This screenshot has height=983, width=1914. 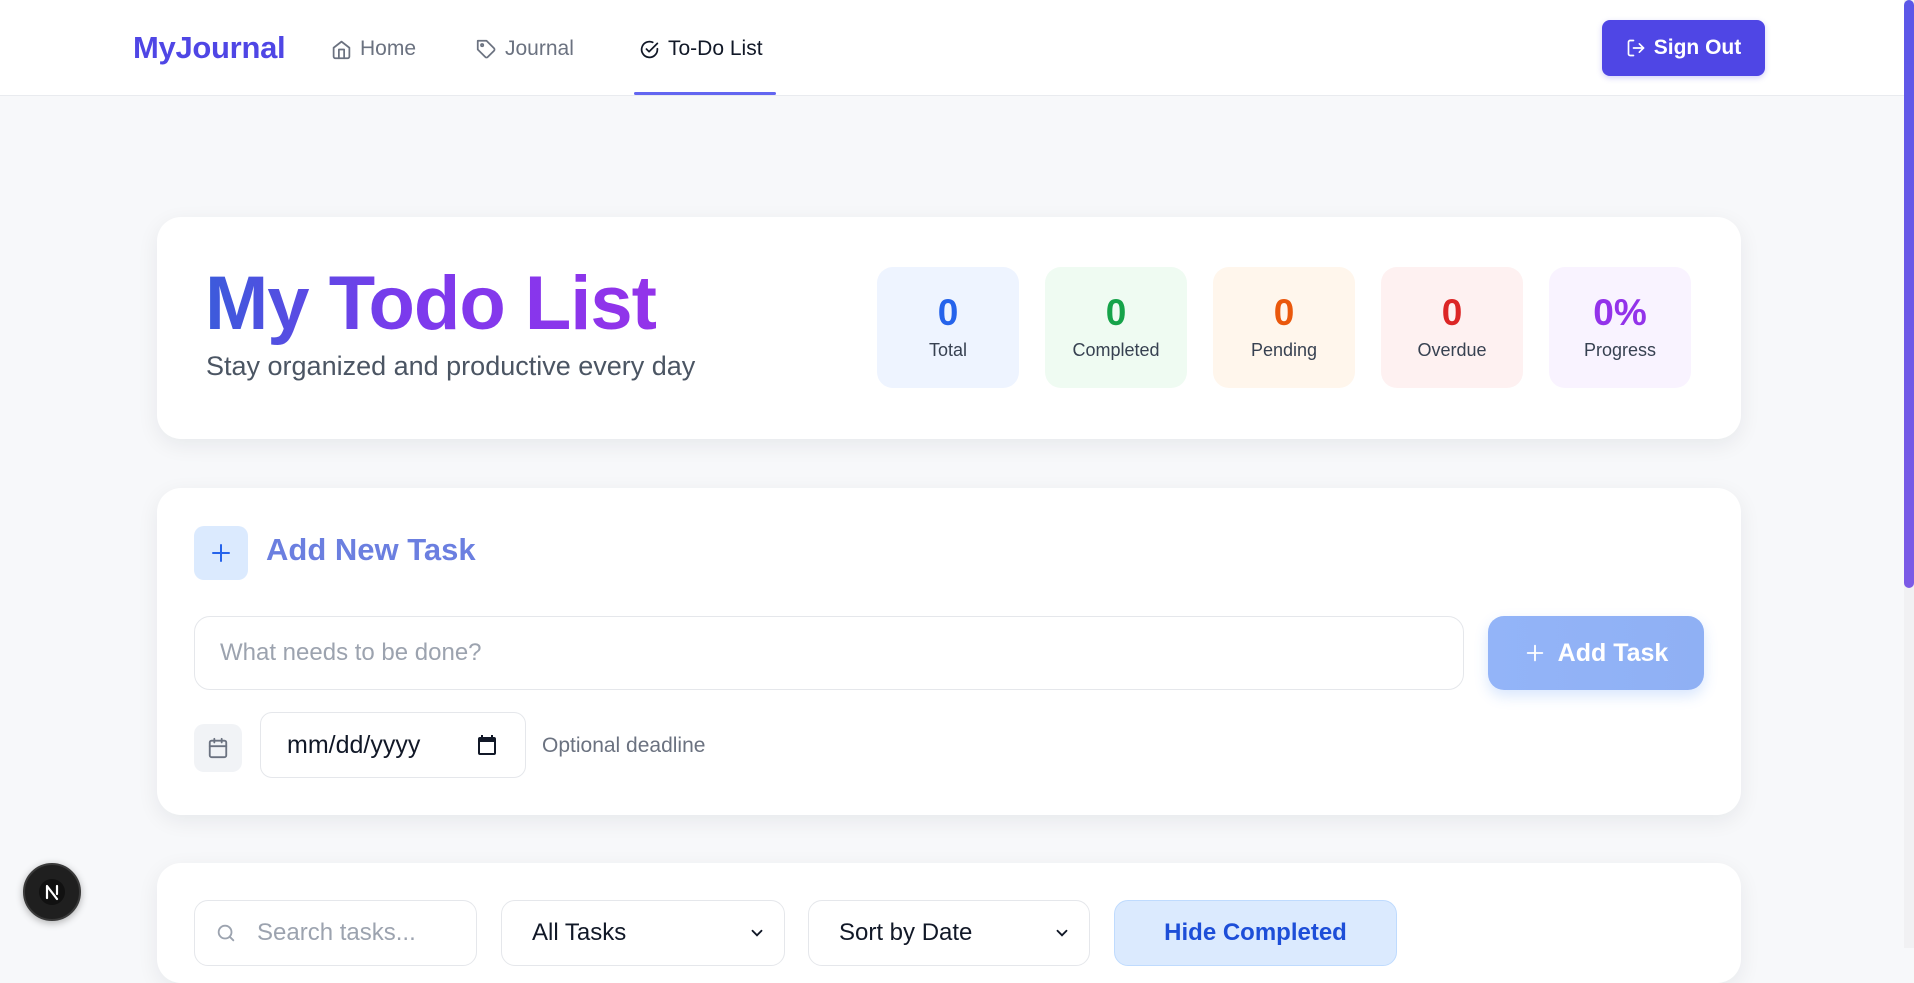 I want to click on add-task-button-label: Add Task, so click(x=1613, y=652).